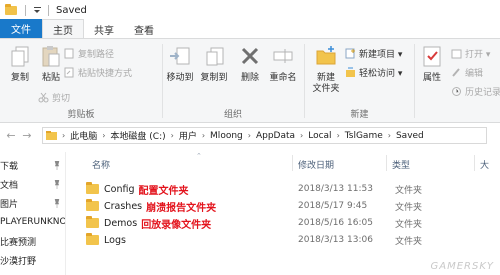 This screenshot has width=500, height=275. Describe the element at coordinates (335, 223) in the screenshot. I see `file-date: 2018/5/16 16:05` at that location.